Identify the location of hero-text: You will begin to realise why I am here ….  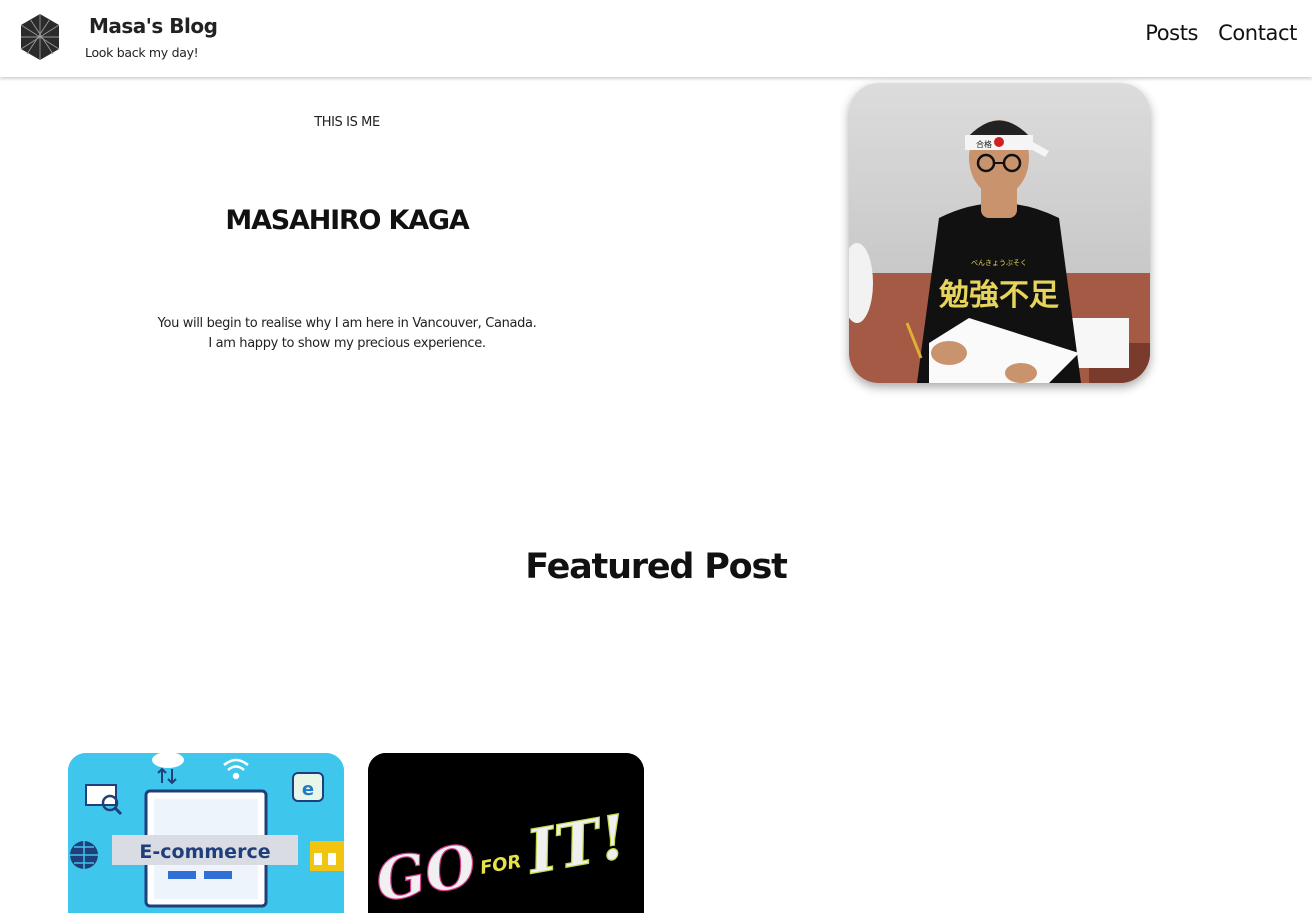
(347, 334).